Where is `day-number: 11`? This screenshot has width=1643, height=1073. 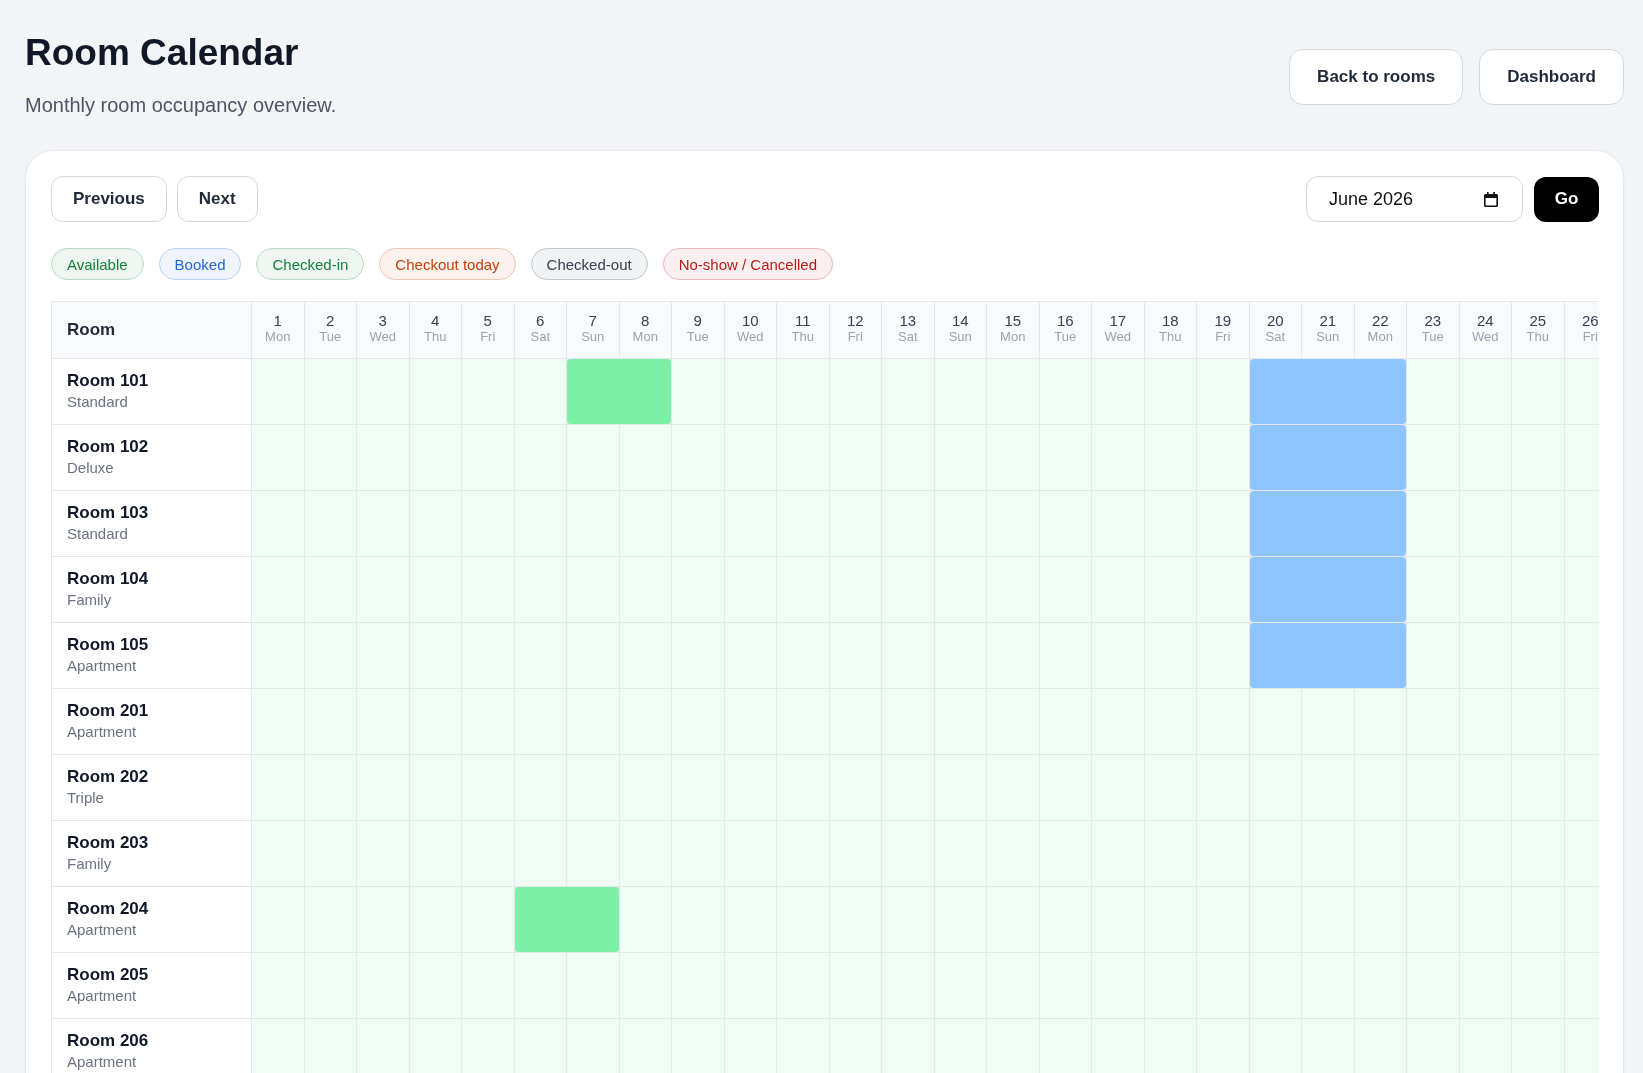 day-number: 11 is located at coordinates (802, 320).